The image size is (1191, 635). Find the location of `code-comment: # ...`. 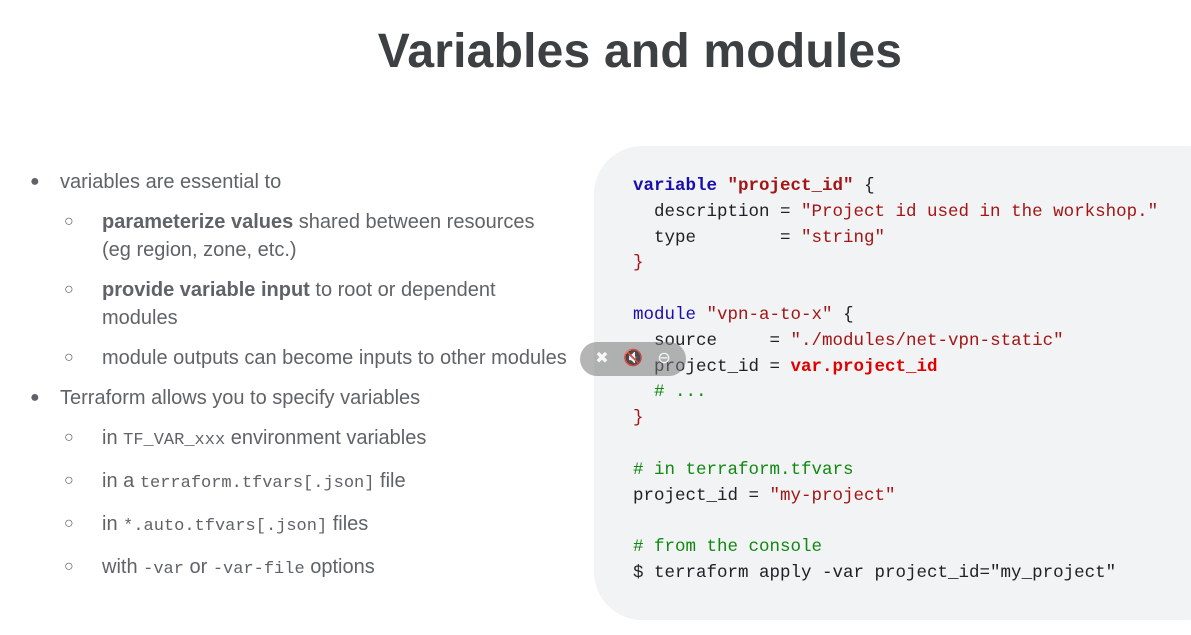

code-comment: # ... is located at coordinates (670, 392).